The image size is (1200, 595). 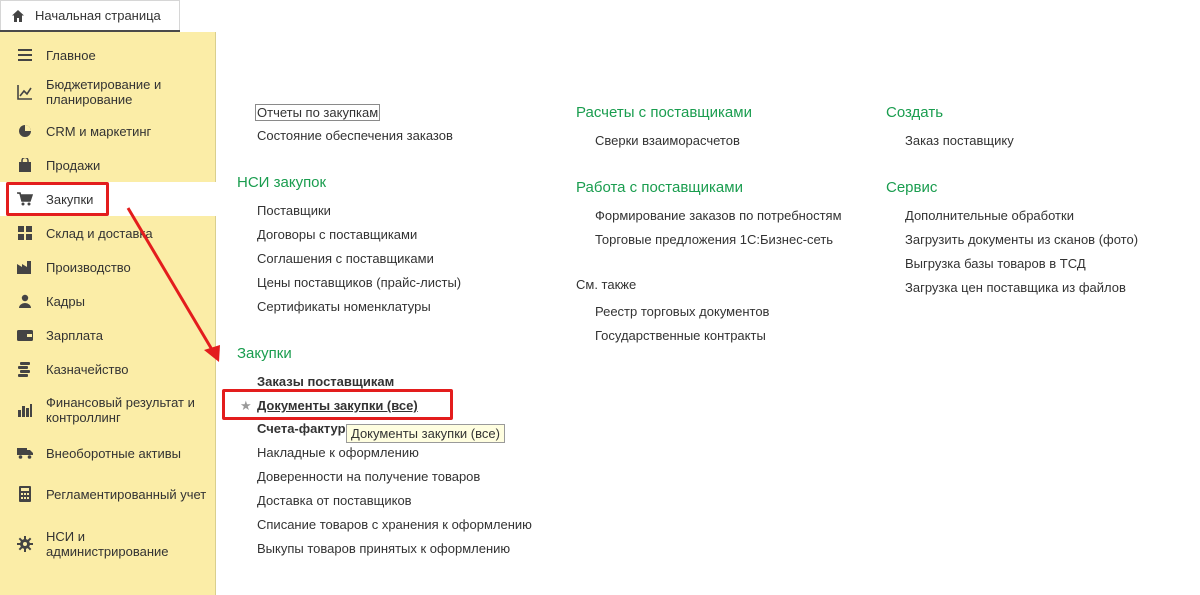 What do you see at coordinates (912, 187) in the screenshot?
I see `section-title-service: Сервис` at bounding box center [912, 187].